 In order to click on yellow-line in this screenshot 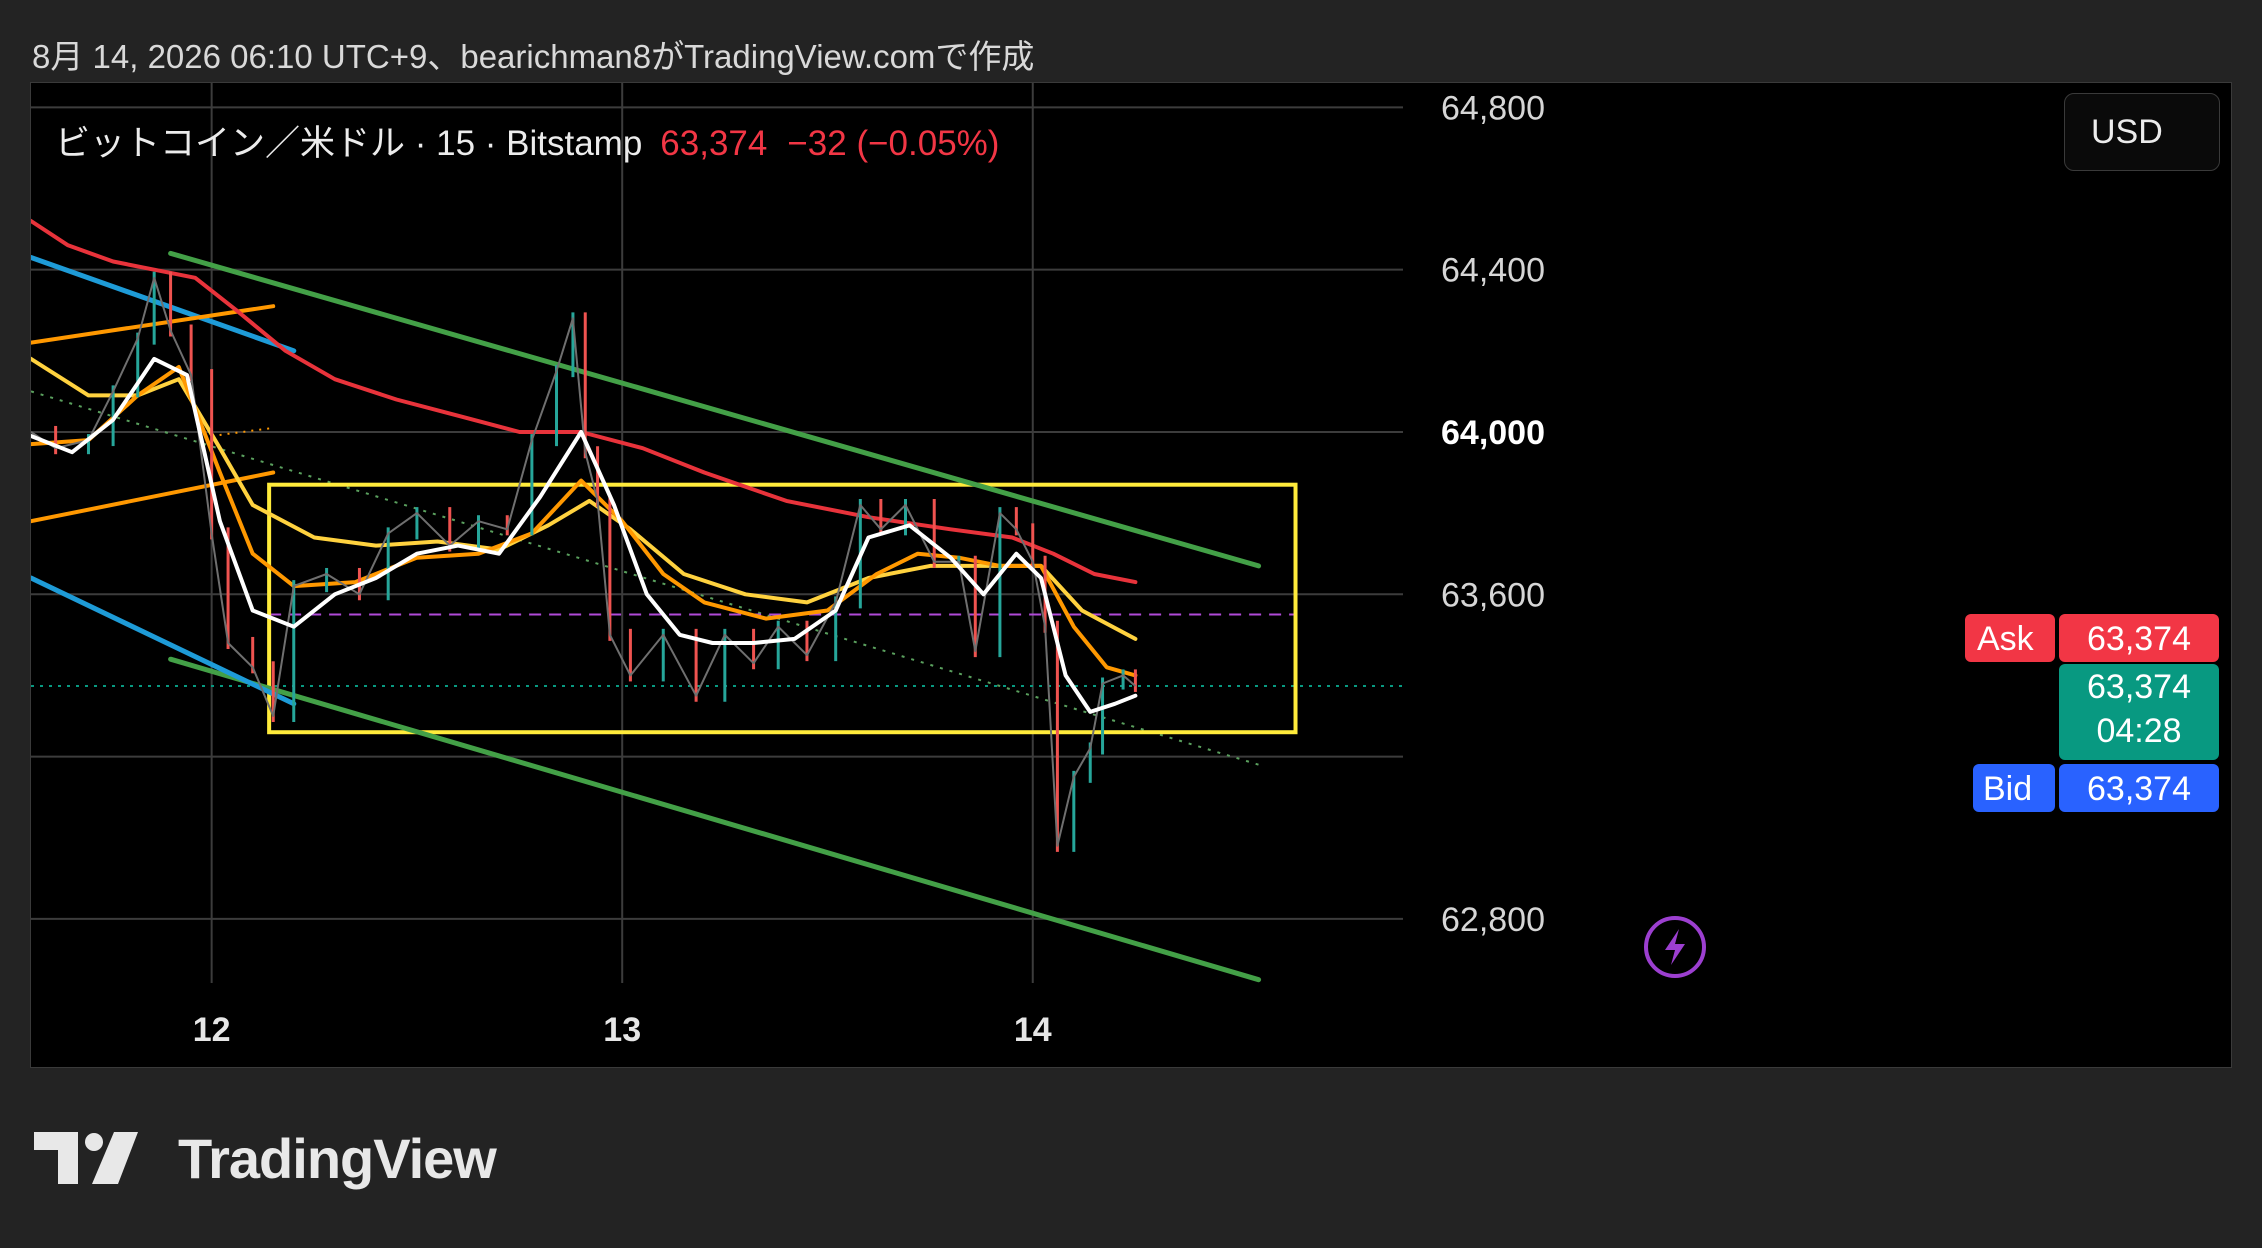, I will do `click(584, 498)`.